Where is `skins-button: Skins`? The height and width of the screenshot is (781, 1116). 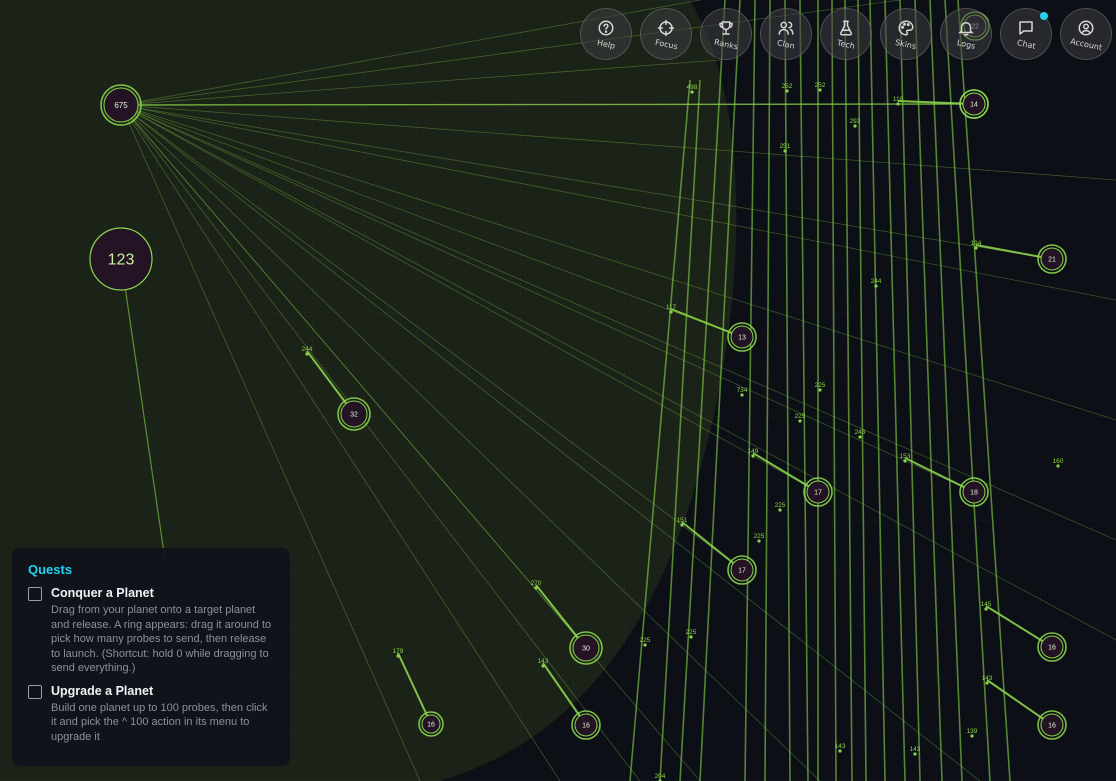
skins-button: Skins is located at coordinates (906, 34).